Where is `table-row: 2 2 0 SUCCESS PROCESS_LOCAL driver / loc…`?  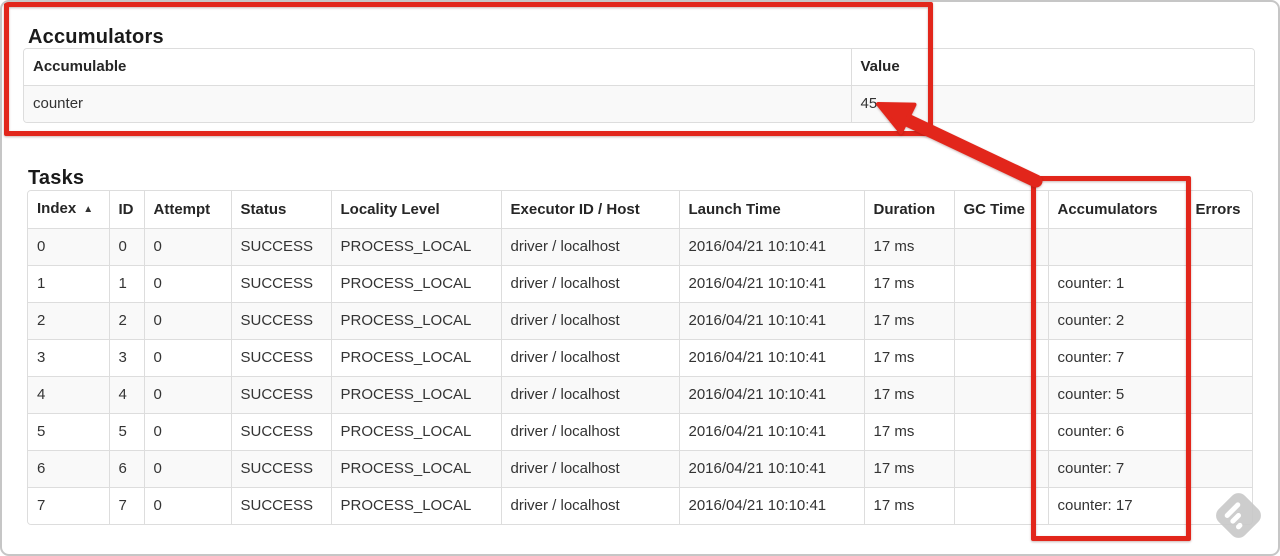 table-row: 2 2 0 SUCCESS PROCESS_LOCAL driver / loc… is located at coordinates (640, 321).